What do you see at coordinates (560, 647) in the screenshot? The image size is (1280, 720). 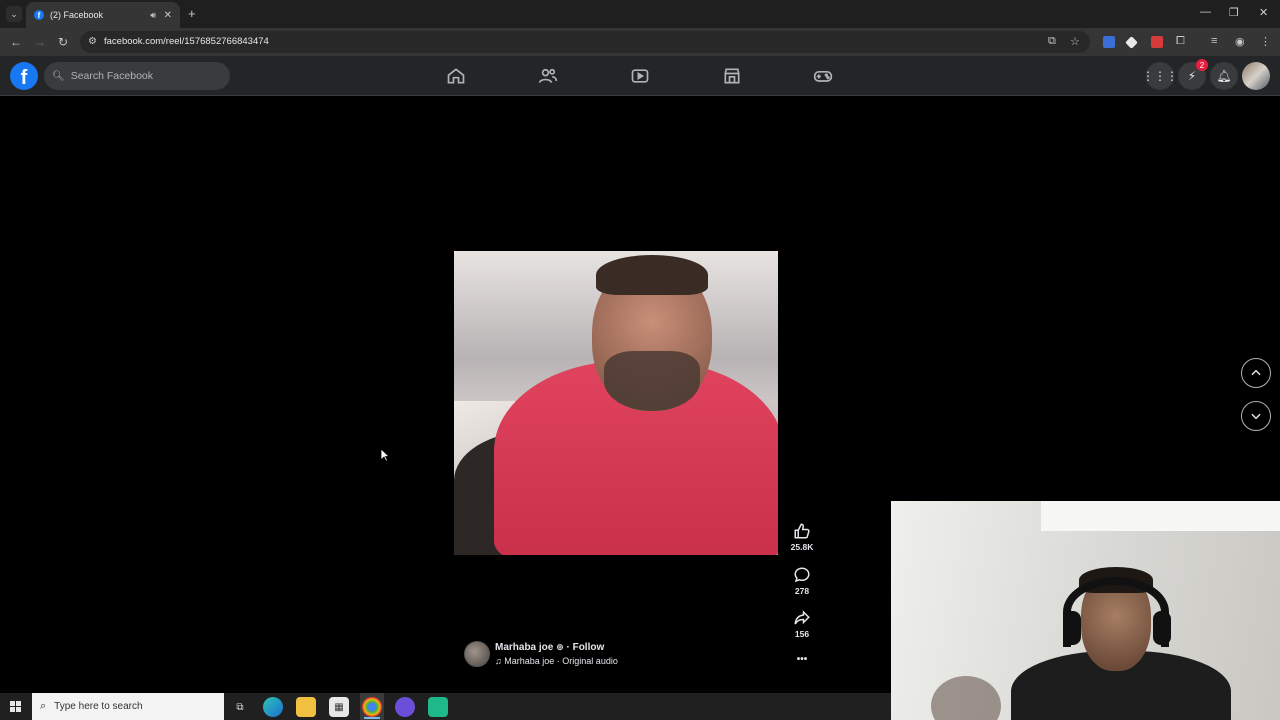 I see `globe-icon: ⊕` at bounding box center [560, 647].